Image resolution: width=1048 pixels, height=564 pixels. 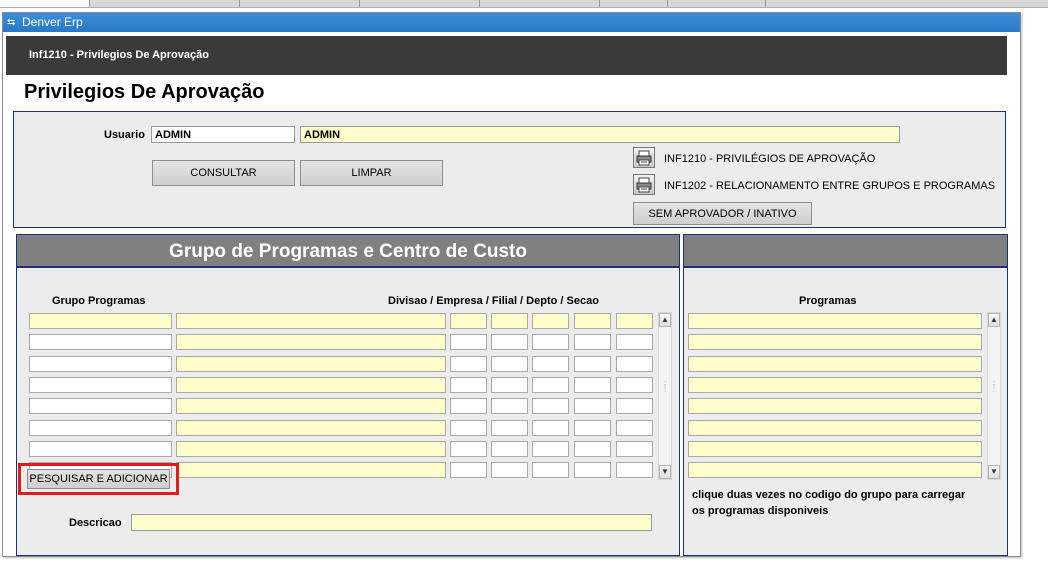 What do you see at coordinates (828, 301) in the screenshot?
I see `col-programas: Programas` at bounding box center [828, 301].